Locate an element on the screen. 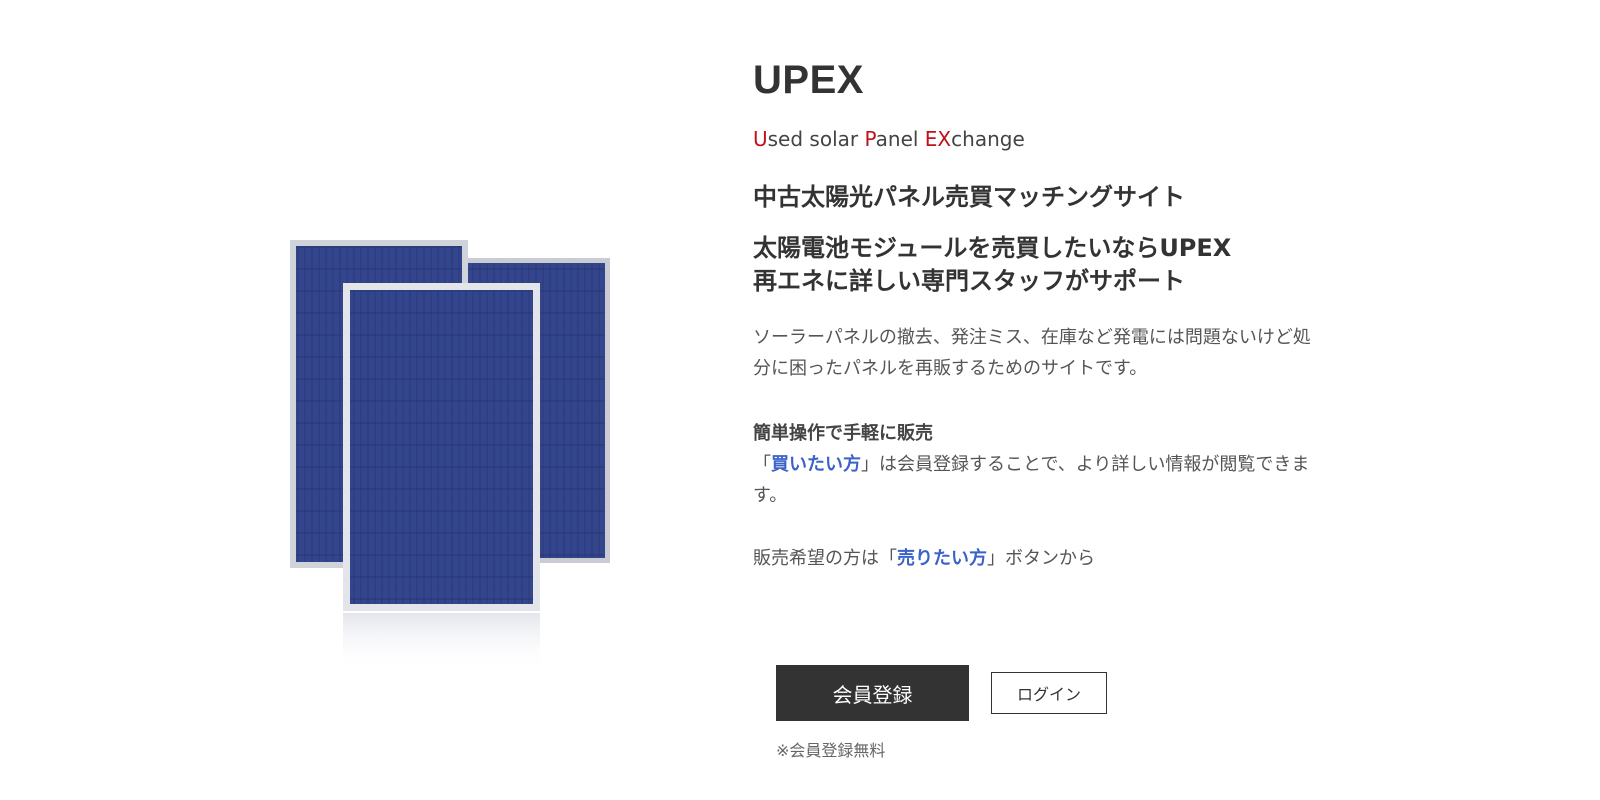  subtitle-text: anel is located at coordinates (900, 139).